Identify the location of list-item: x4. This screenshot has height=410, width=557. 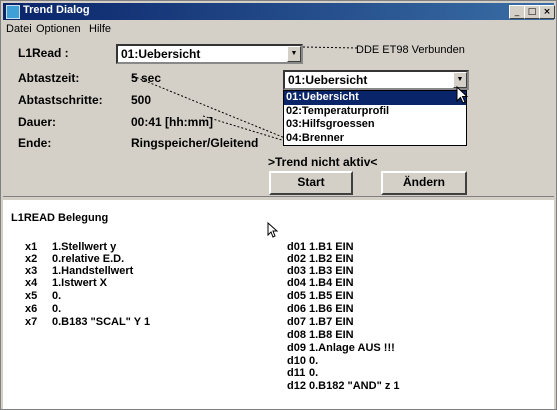
(31, 283).